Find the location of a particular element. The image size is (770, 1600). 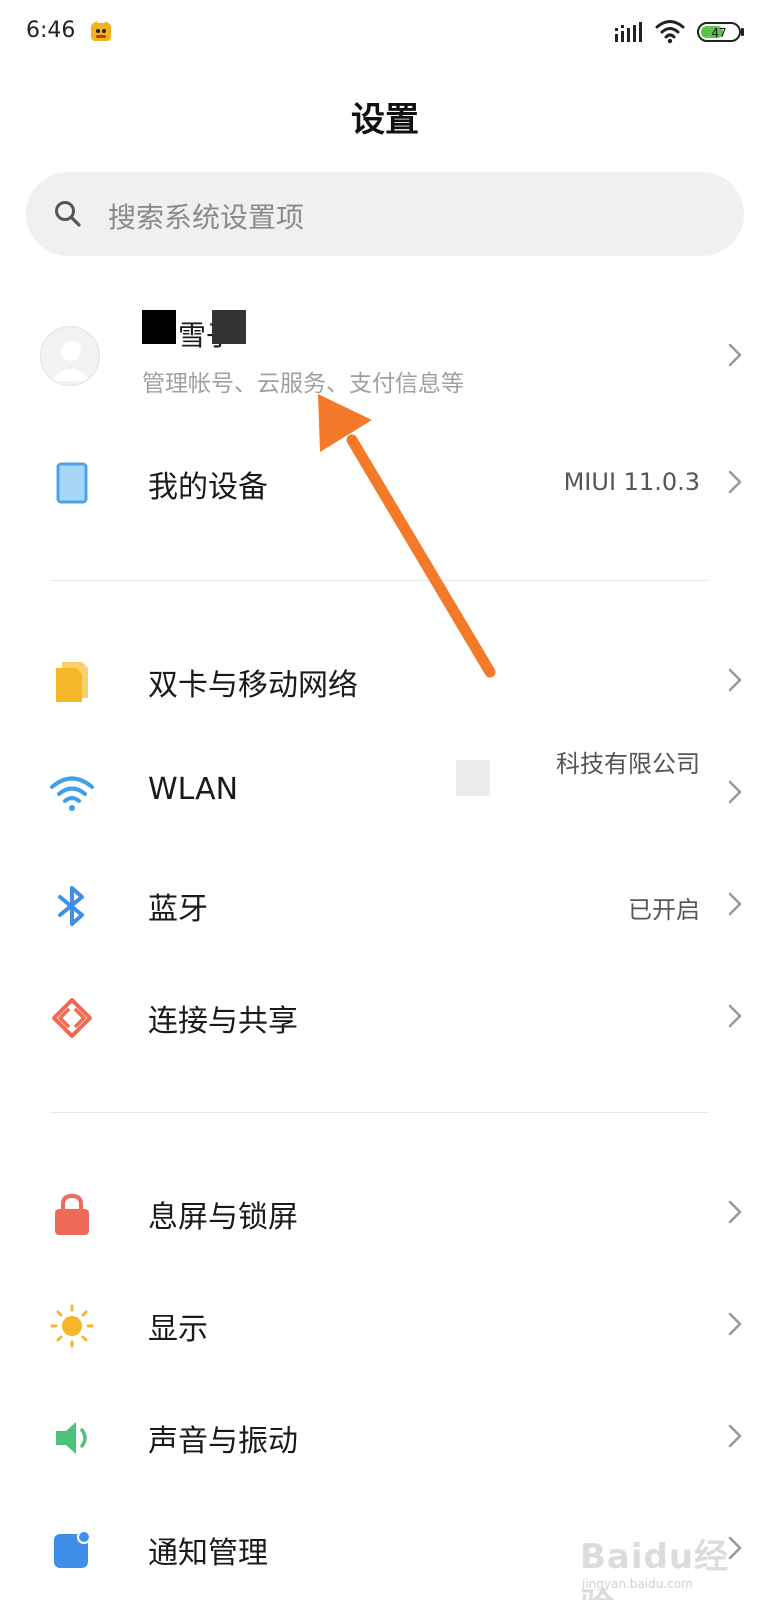

sim-icon is located at coordinates (72, 682).